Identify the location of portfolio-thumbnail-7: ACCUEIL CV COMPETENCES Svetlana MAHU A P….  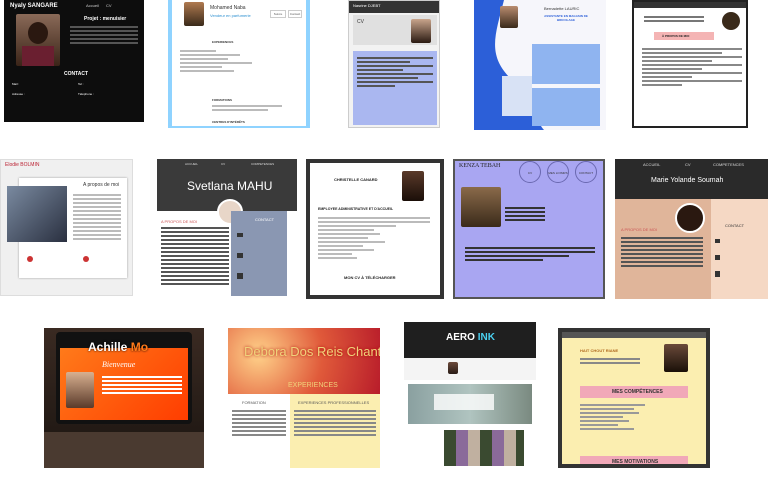
(227, 227).